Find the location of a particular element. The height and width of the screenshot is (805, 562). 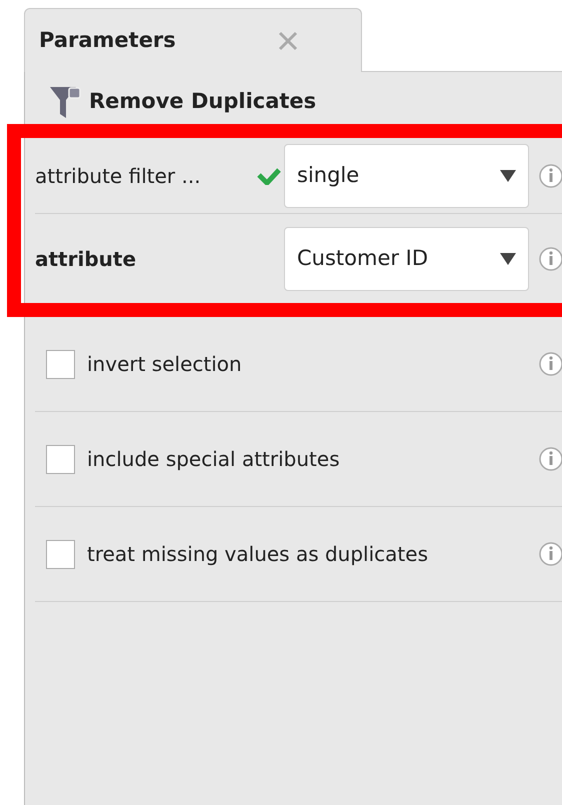

checkbox-label: invert selection is located at coordinates (164, 364).